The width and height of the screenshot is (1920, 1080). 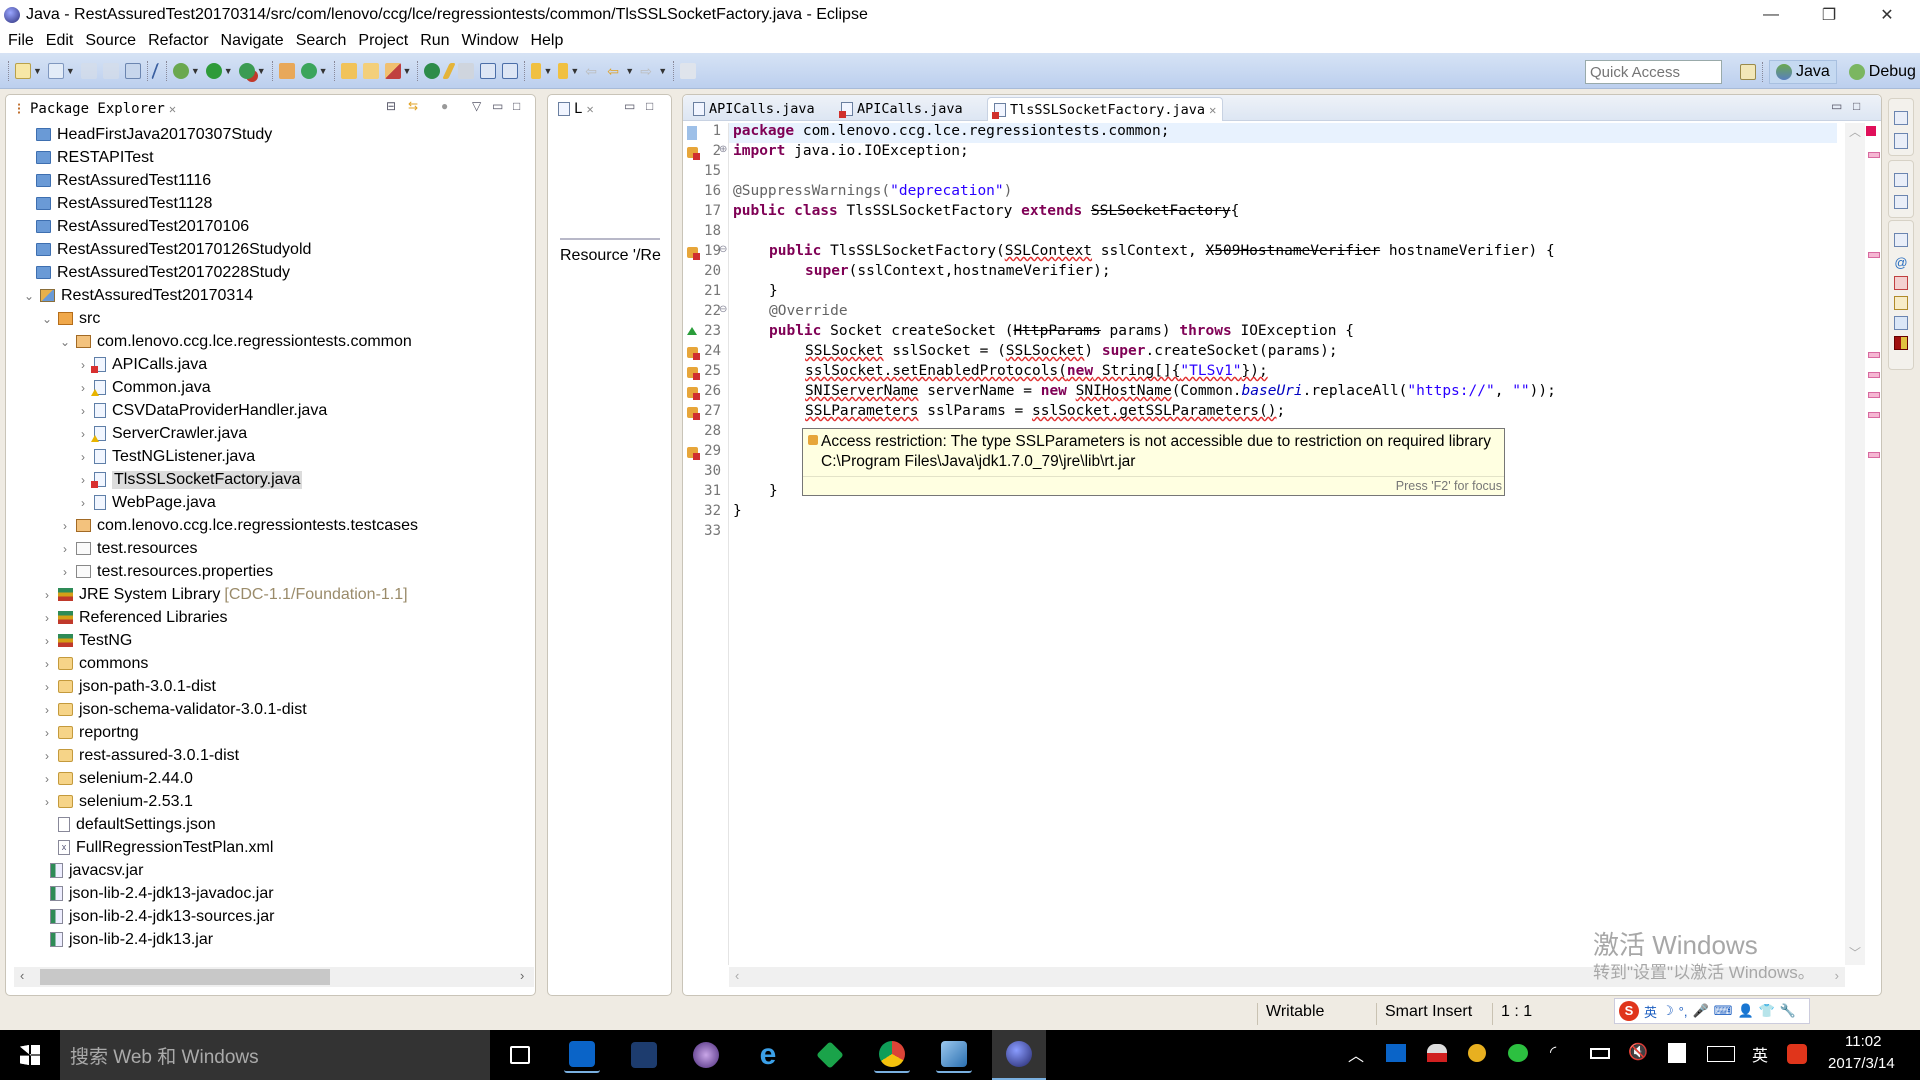 I want to click on task-view-button, so click(x=520, y=1055).